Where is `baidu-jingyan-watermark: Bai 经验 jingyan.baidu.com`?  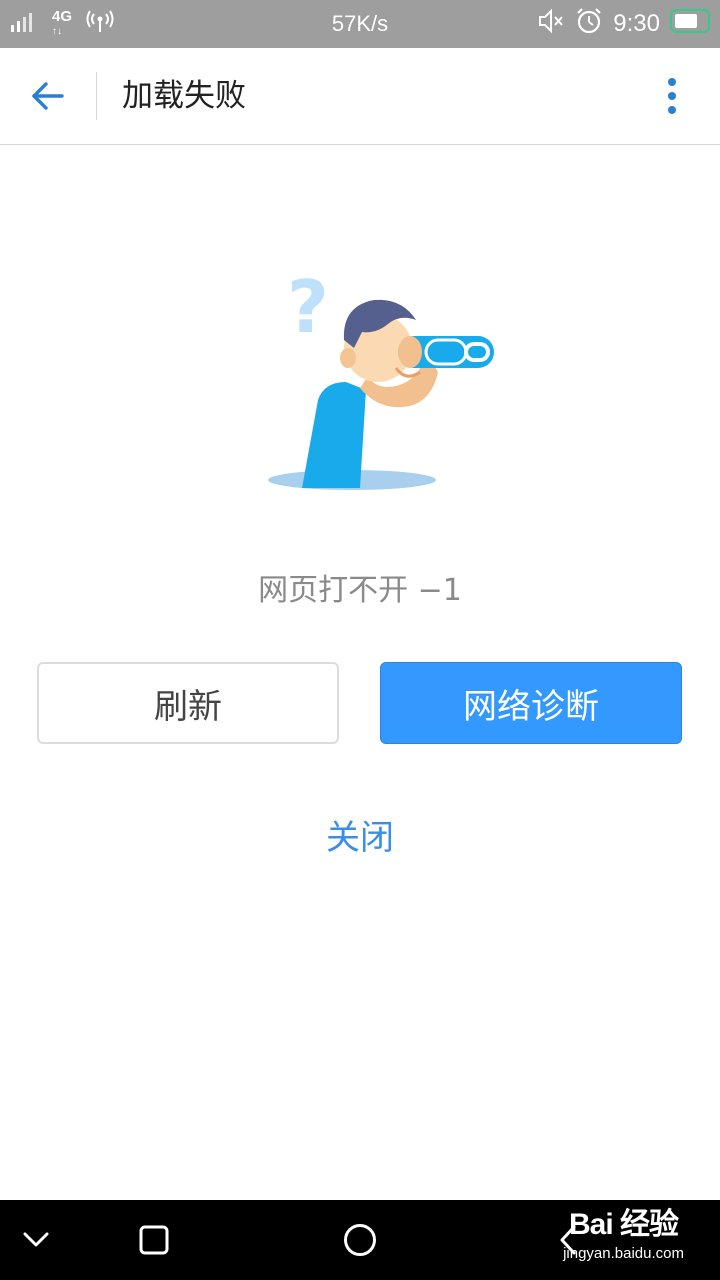
baidu-jingyan-watermark: Bai 经验 jingyan.baidu.com is located at coordinates (623, 1235).